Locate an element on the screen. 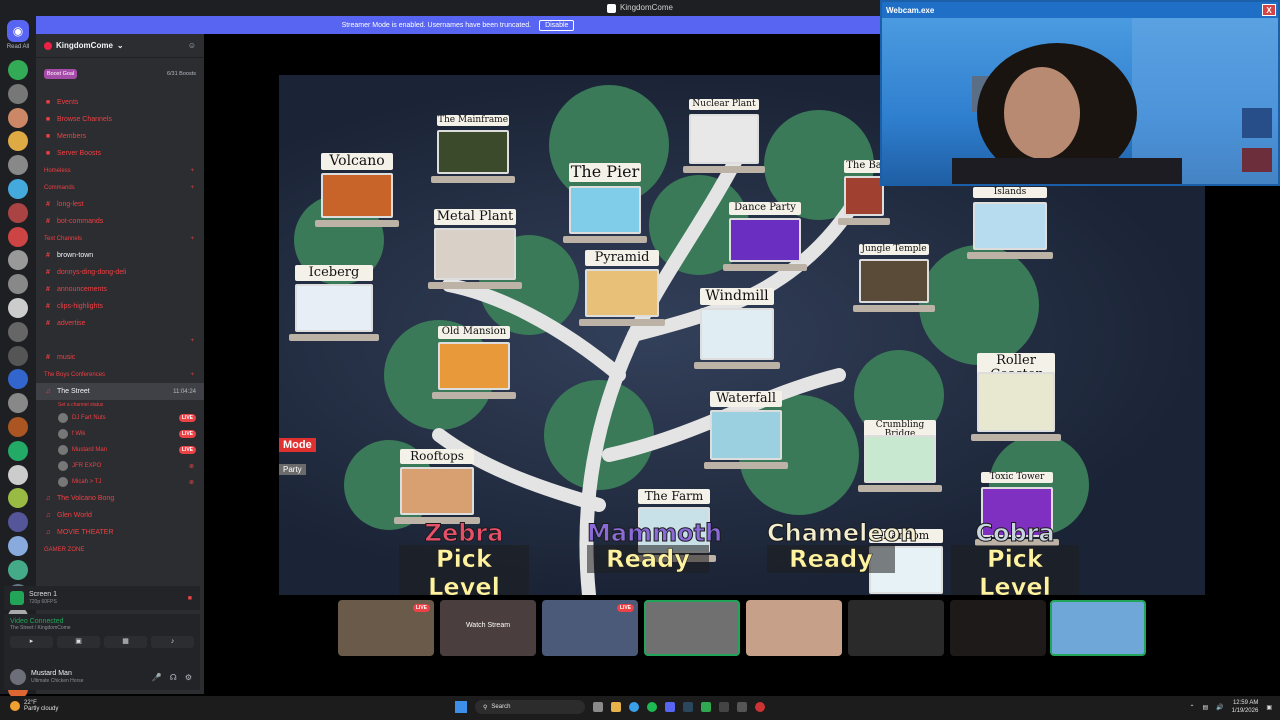  taskbar-search: ⚲ Search is located at coordinates (530, 707).